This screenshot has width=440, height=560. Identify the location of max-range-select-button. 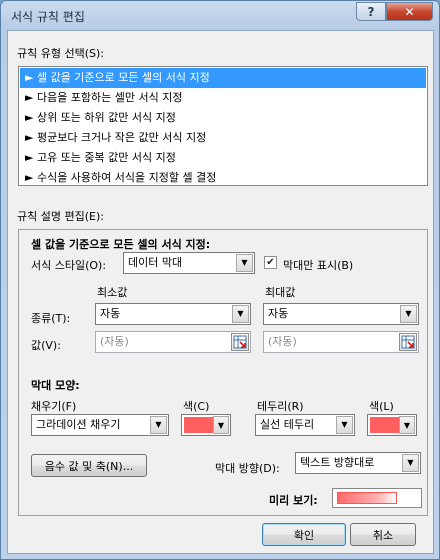
(408, 342).